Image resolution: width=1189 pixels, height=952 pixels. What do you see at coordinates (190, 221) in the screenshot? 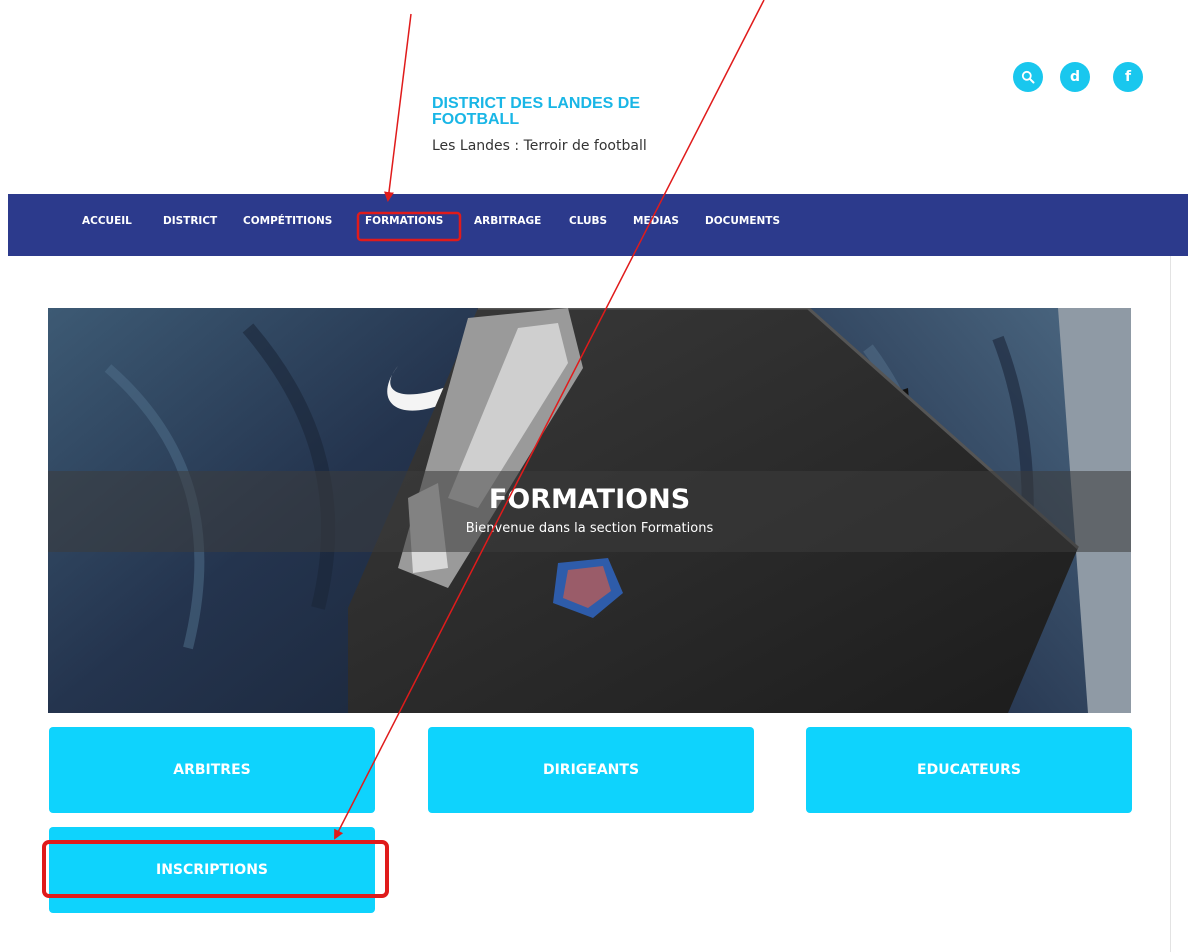
I see `nav-item-district: DISTRICT` at bounding box center [190, 221].